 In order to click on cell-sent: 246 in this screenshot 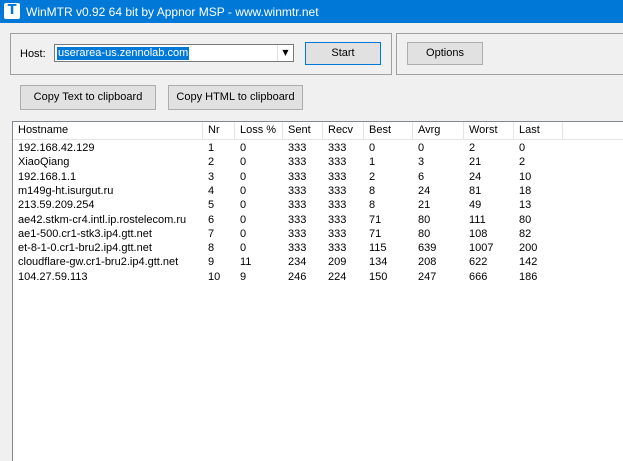, I will do `click(297, 276)`.